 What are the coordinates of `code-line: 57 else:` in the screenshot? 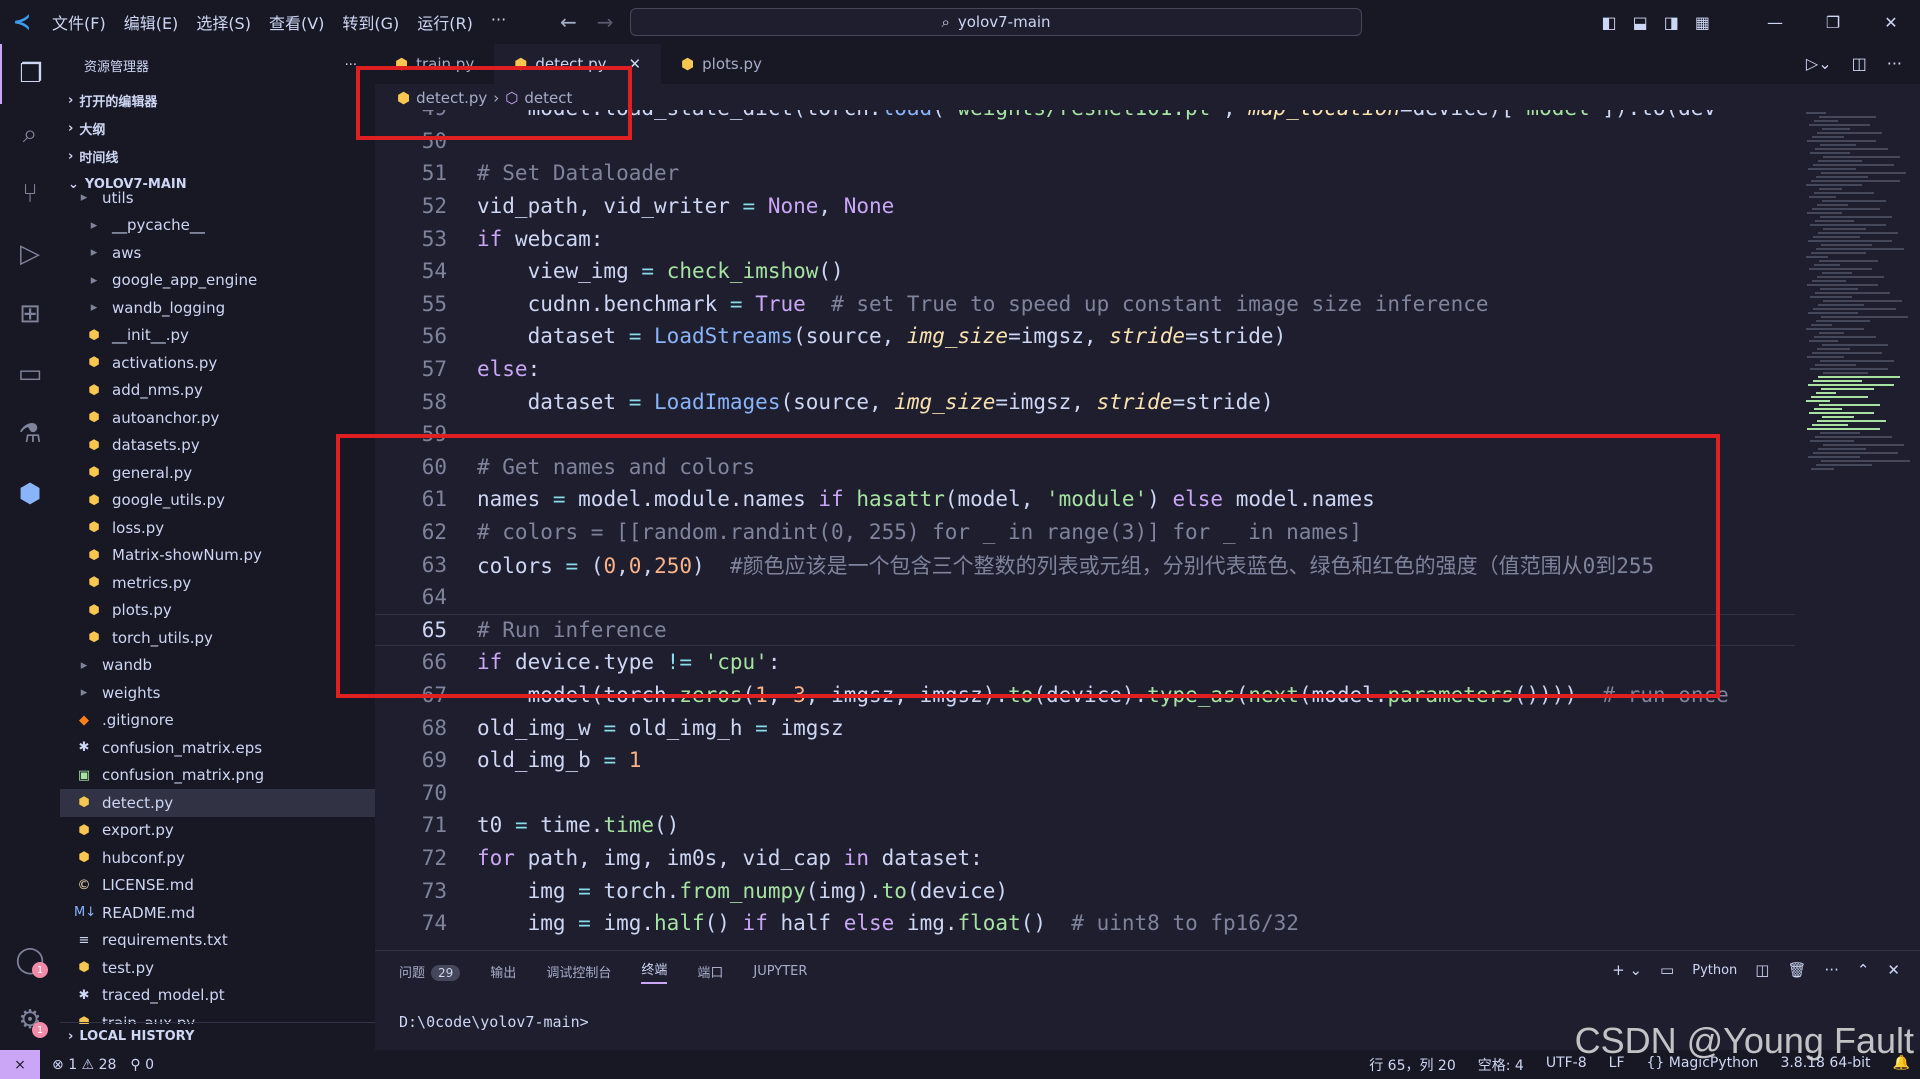 It's located at (1085, 369).